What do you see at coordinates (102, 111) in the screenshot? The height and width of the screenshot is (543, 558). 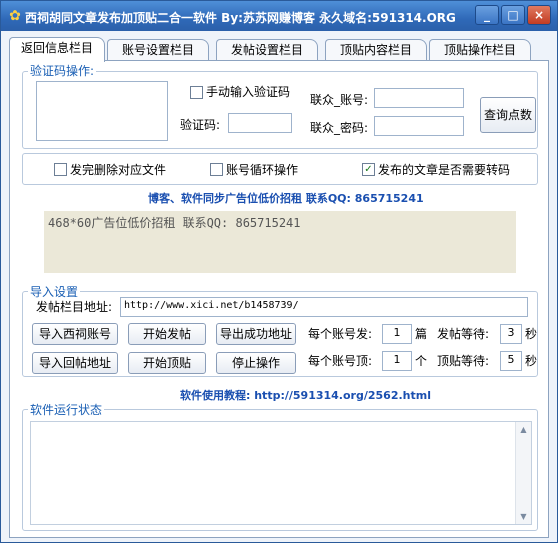 I see `captcha-image-box` at bounding box center [102, 111].